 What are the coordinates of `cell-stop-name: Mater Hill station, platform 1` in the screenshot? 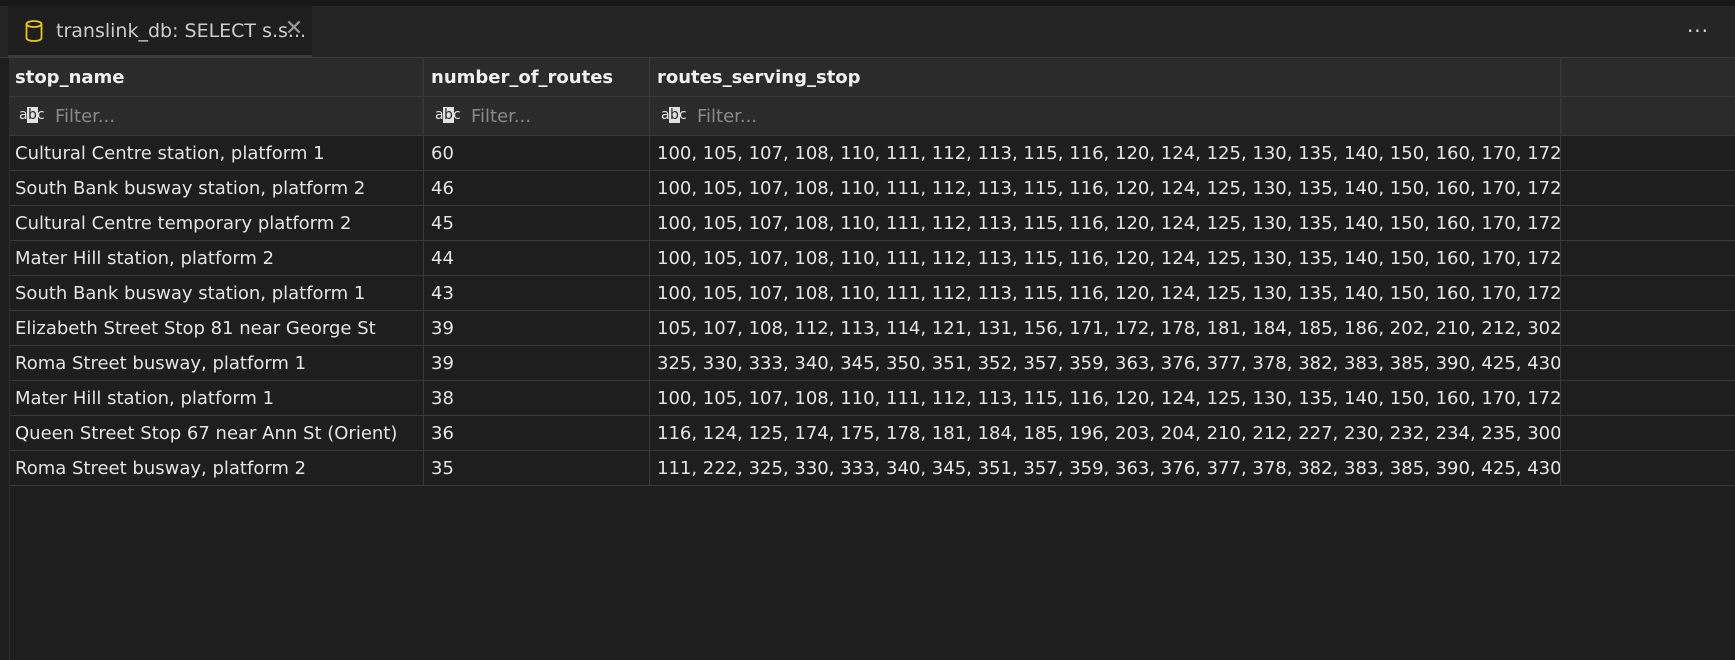 It's located at (217, 398).